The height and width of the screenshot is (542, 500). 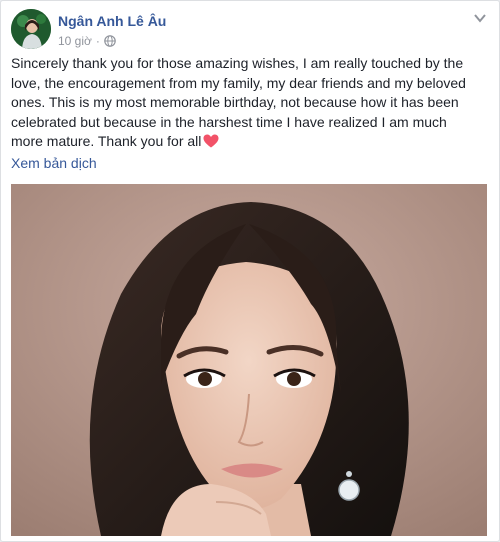 What do you see at coordinates (480, 18) in the screenshot?
I see `chevron-down-icon` at bounding box center [480, 18].